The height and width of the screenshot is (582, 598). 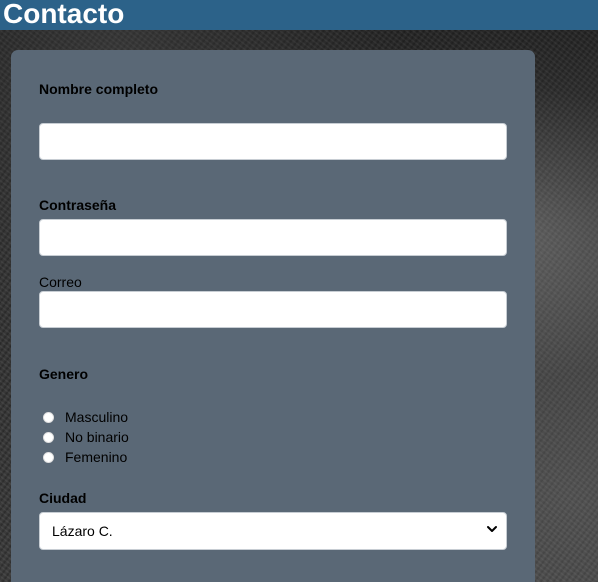 I want to click on page-header: Contacto, so click(x=299, y=15).